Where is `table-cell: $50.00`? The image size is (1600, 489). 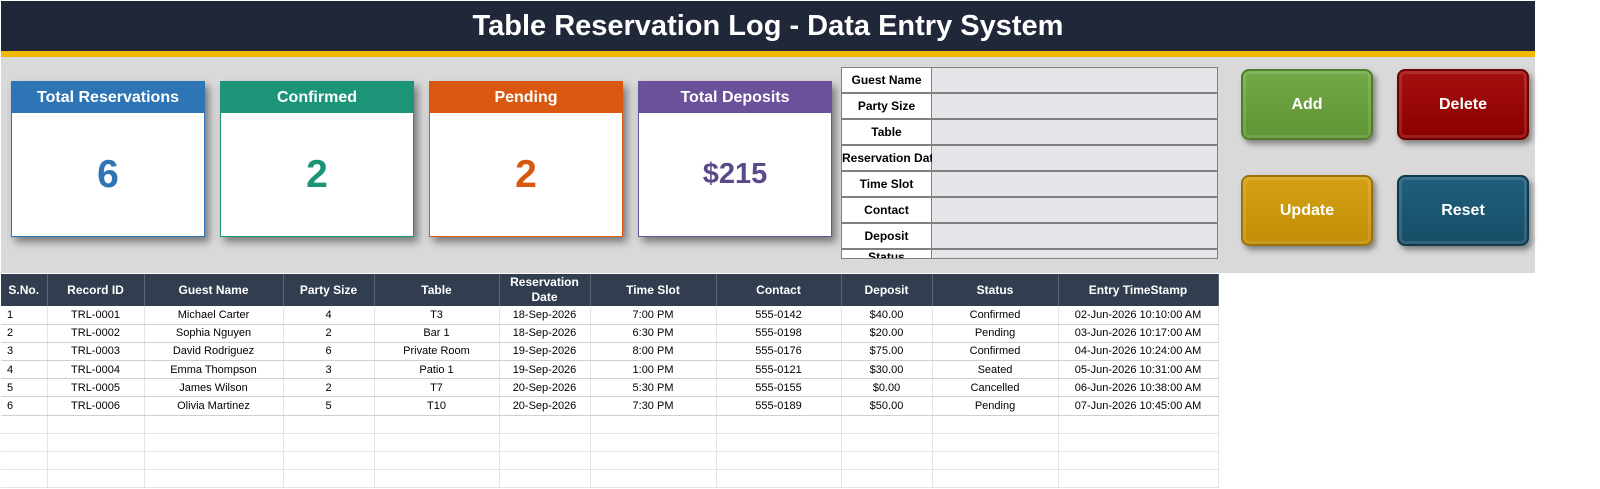 table-cell: $50.00 is located at coordinates (887, 406).